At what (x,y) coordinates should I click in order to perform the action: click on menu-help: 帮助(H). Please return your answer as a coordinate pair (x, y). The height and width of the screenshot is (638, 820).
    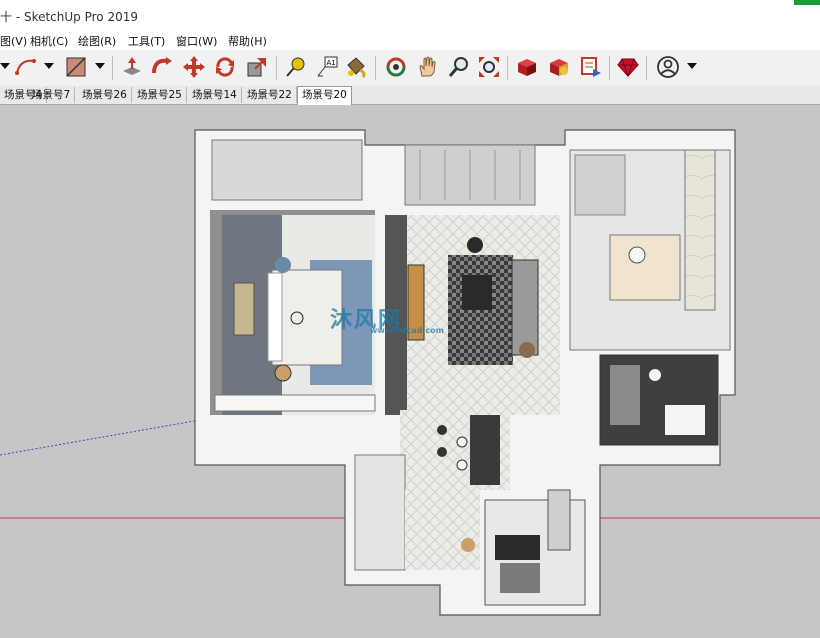
    Looking at the image, I should click on (247, 41).